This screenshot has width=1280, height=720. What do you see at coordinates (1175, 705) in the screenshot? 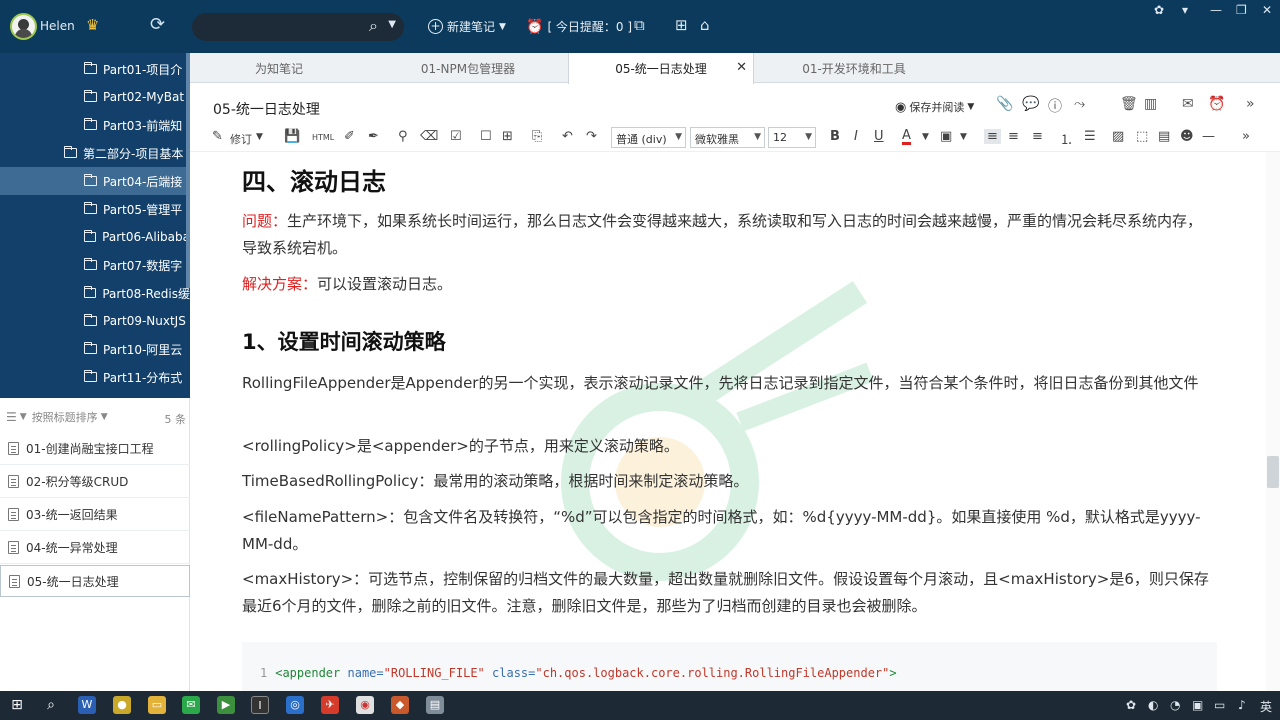
I see `tray-icon: ◔` at bounding box center [1175, 705].